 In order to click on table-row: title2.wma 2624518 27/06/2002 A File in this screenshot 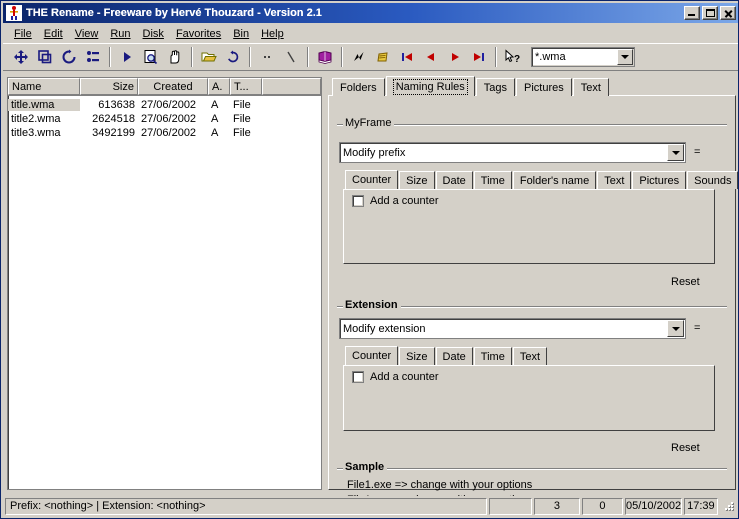, I will do `click(164, 119)`.